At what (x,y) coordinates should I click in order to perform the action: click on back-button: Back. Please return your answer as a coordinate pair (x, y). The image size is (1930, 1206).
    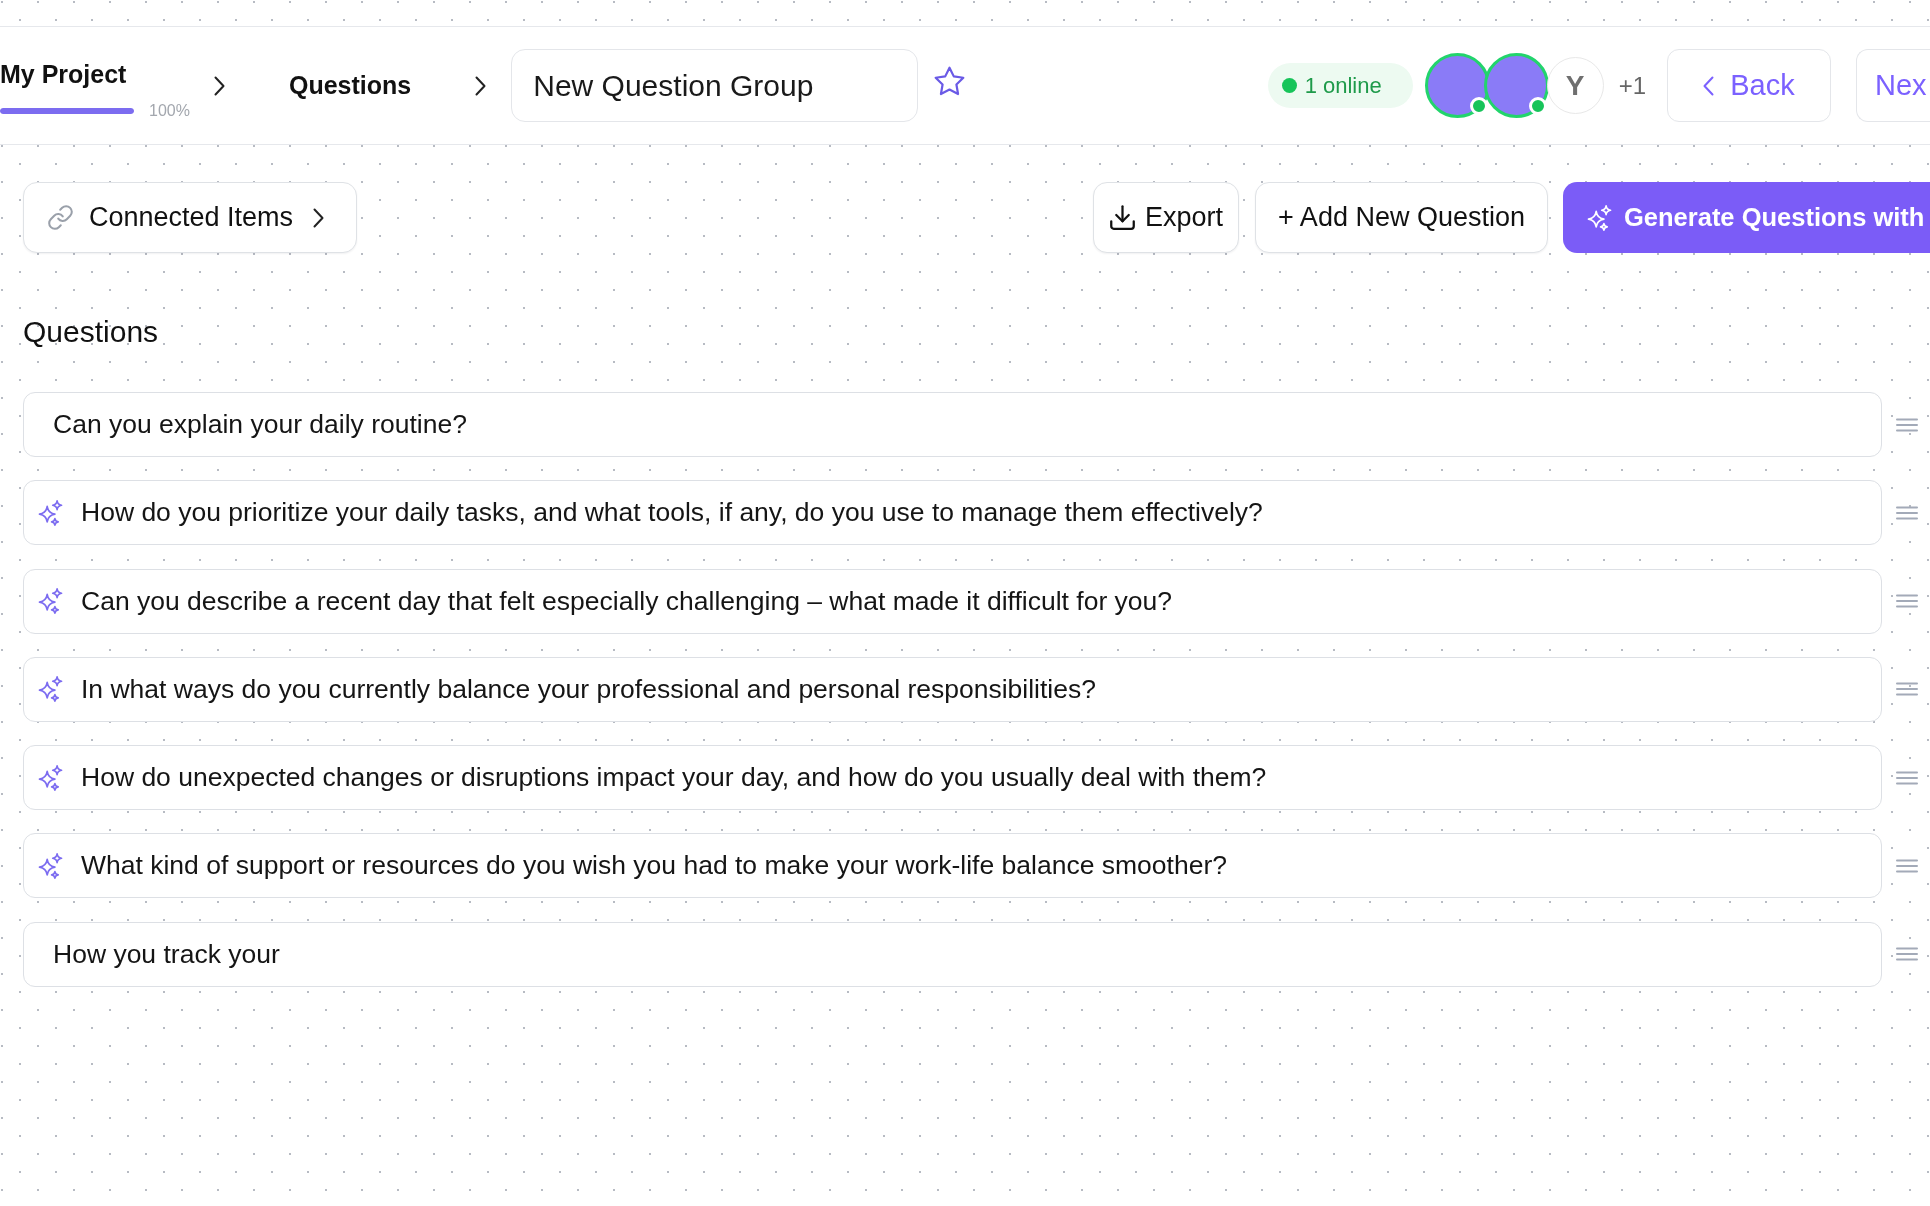
    Looking at the image, I should click on (1749, 85).